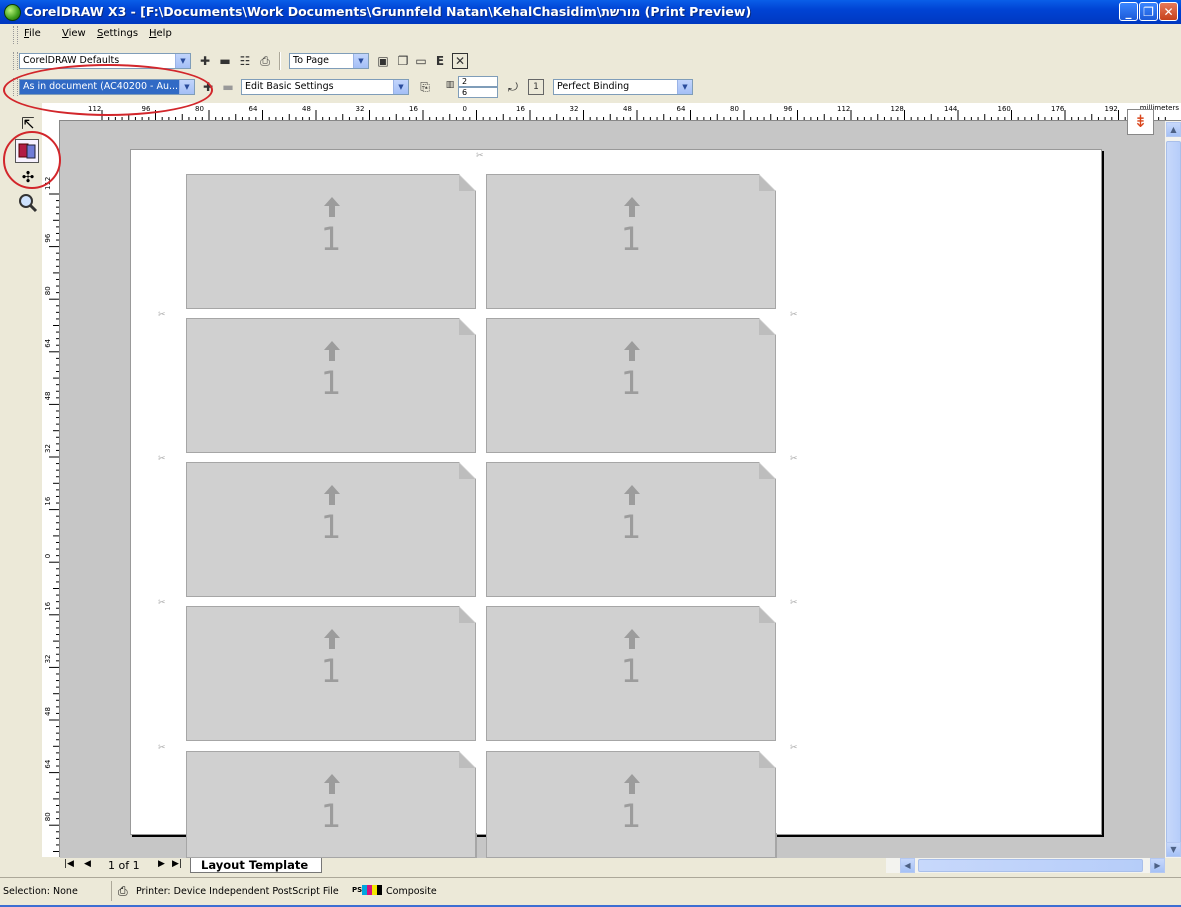 The image size is (1181, 907). I want to click on binding-combo: Perfect Binding ▼, so click(623, 87).